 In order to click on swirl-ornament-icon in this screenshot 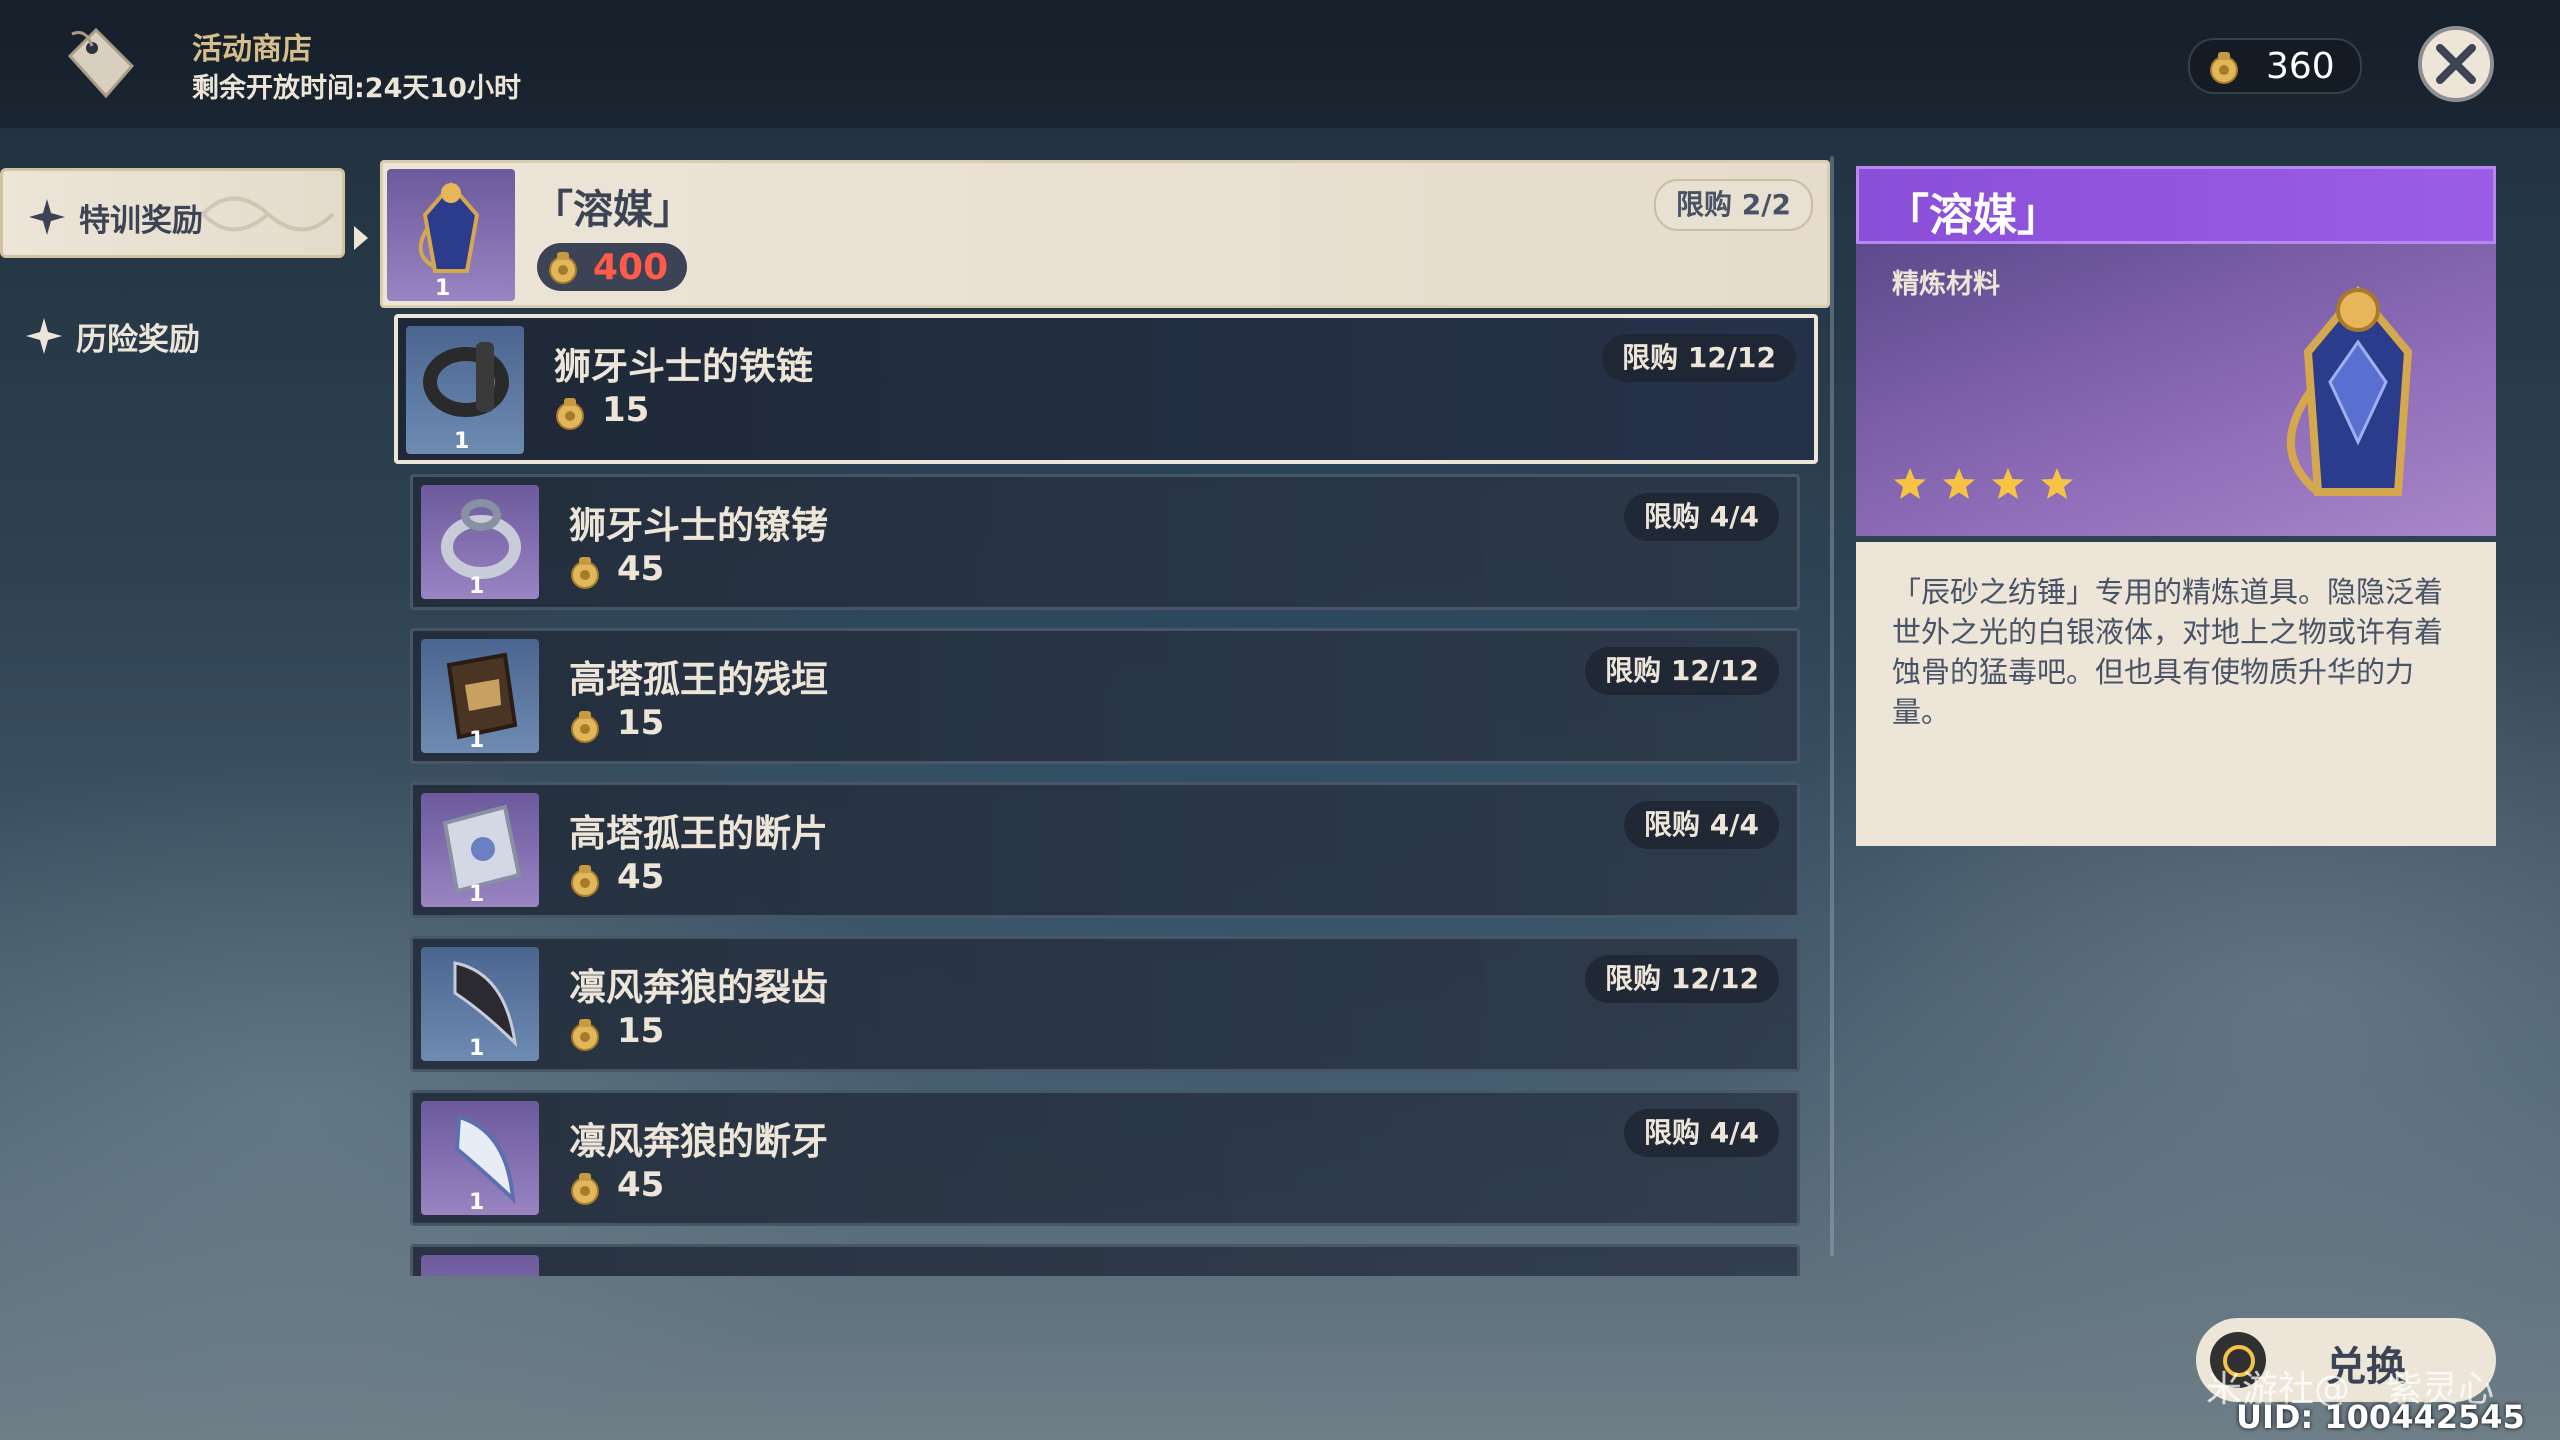, I will do `click(268, 214)`.